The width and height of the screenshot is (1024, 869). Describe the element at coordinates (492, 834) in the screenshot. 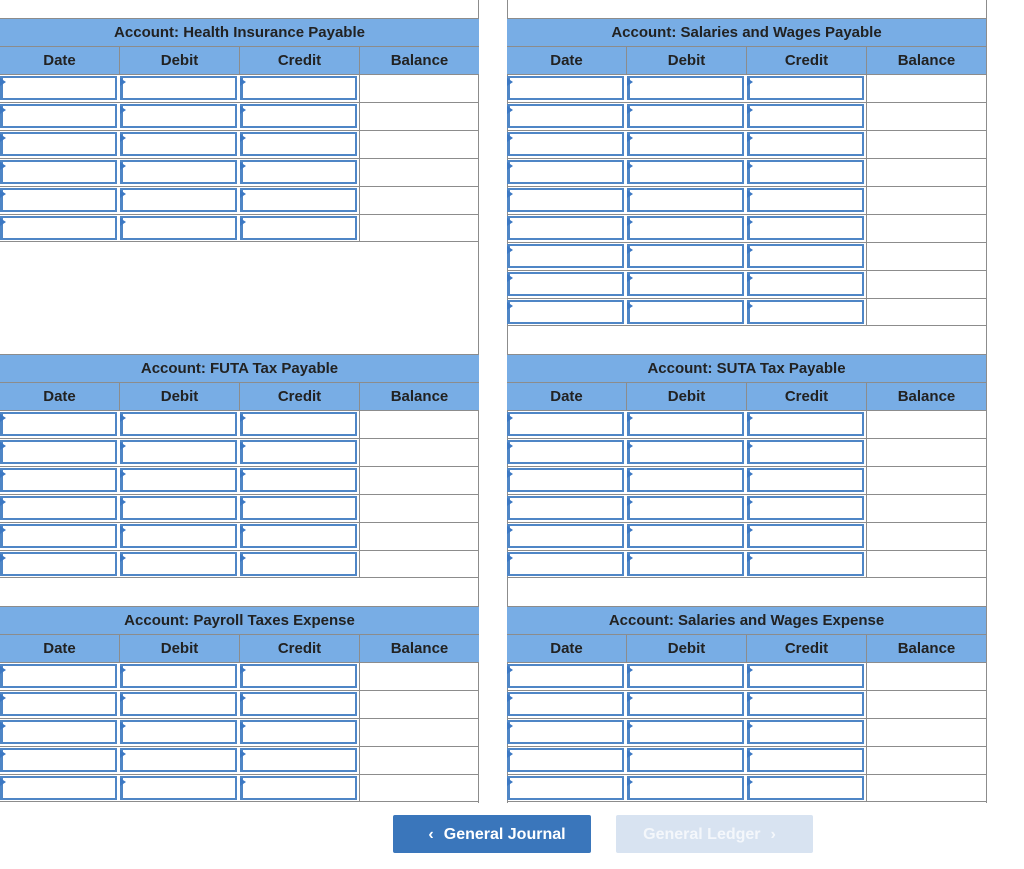

I see `general-journal-button: ‹ General Journal` at that location.